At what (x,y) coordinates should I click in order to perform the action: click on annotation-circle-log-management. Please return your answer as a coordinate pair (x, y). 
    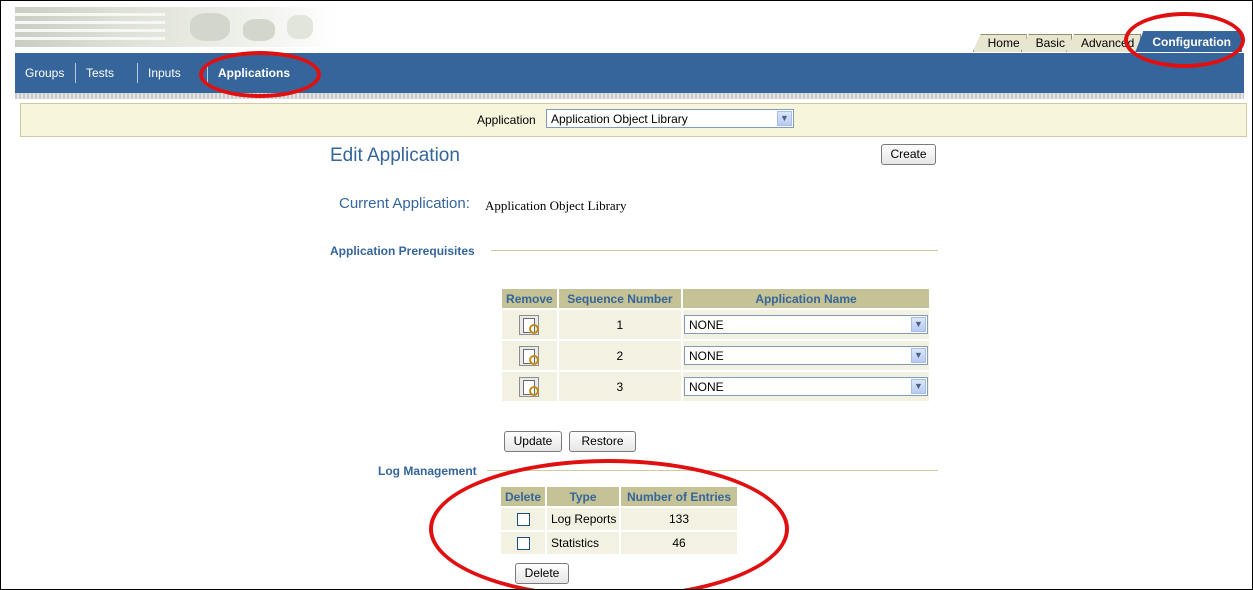
    Looking at the image, I should click on (609, 524).